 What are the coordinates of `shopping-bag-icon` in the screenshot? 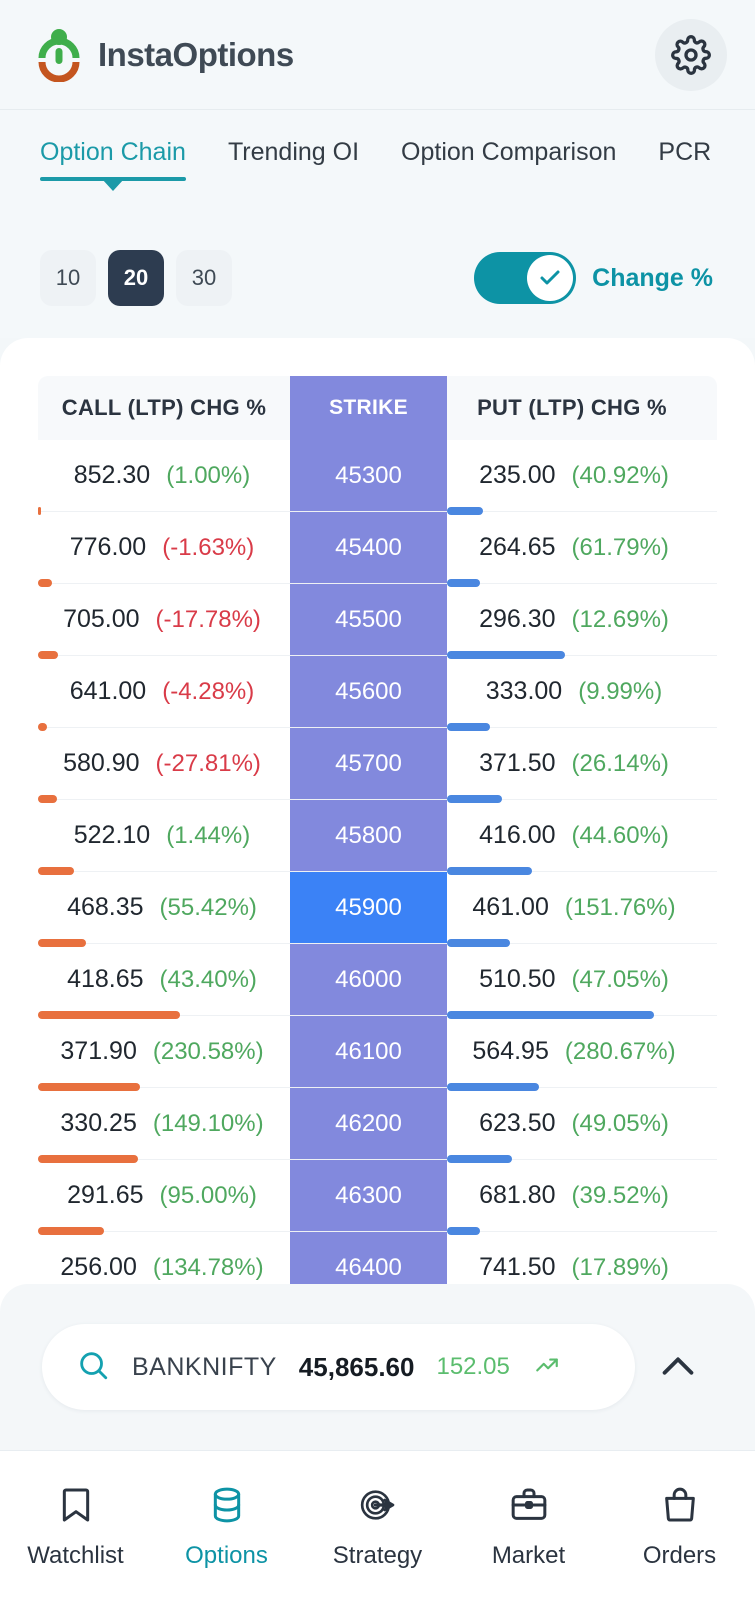 It's located at (680, 1505).